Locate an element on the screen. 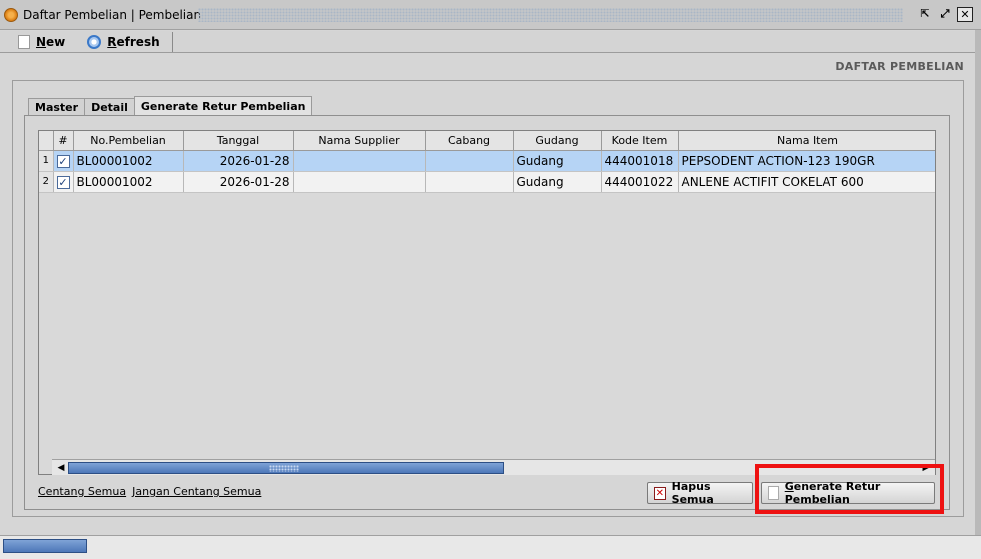  check-all-link: Centang Semua is located at coordinates (82, 491).